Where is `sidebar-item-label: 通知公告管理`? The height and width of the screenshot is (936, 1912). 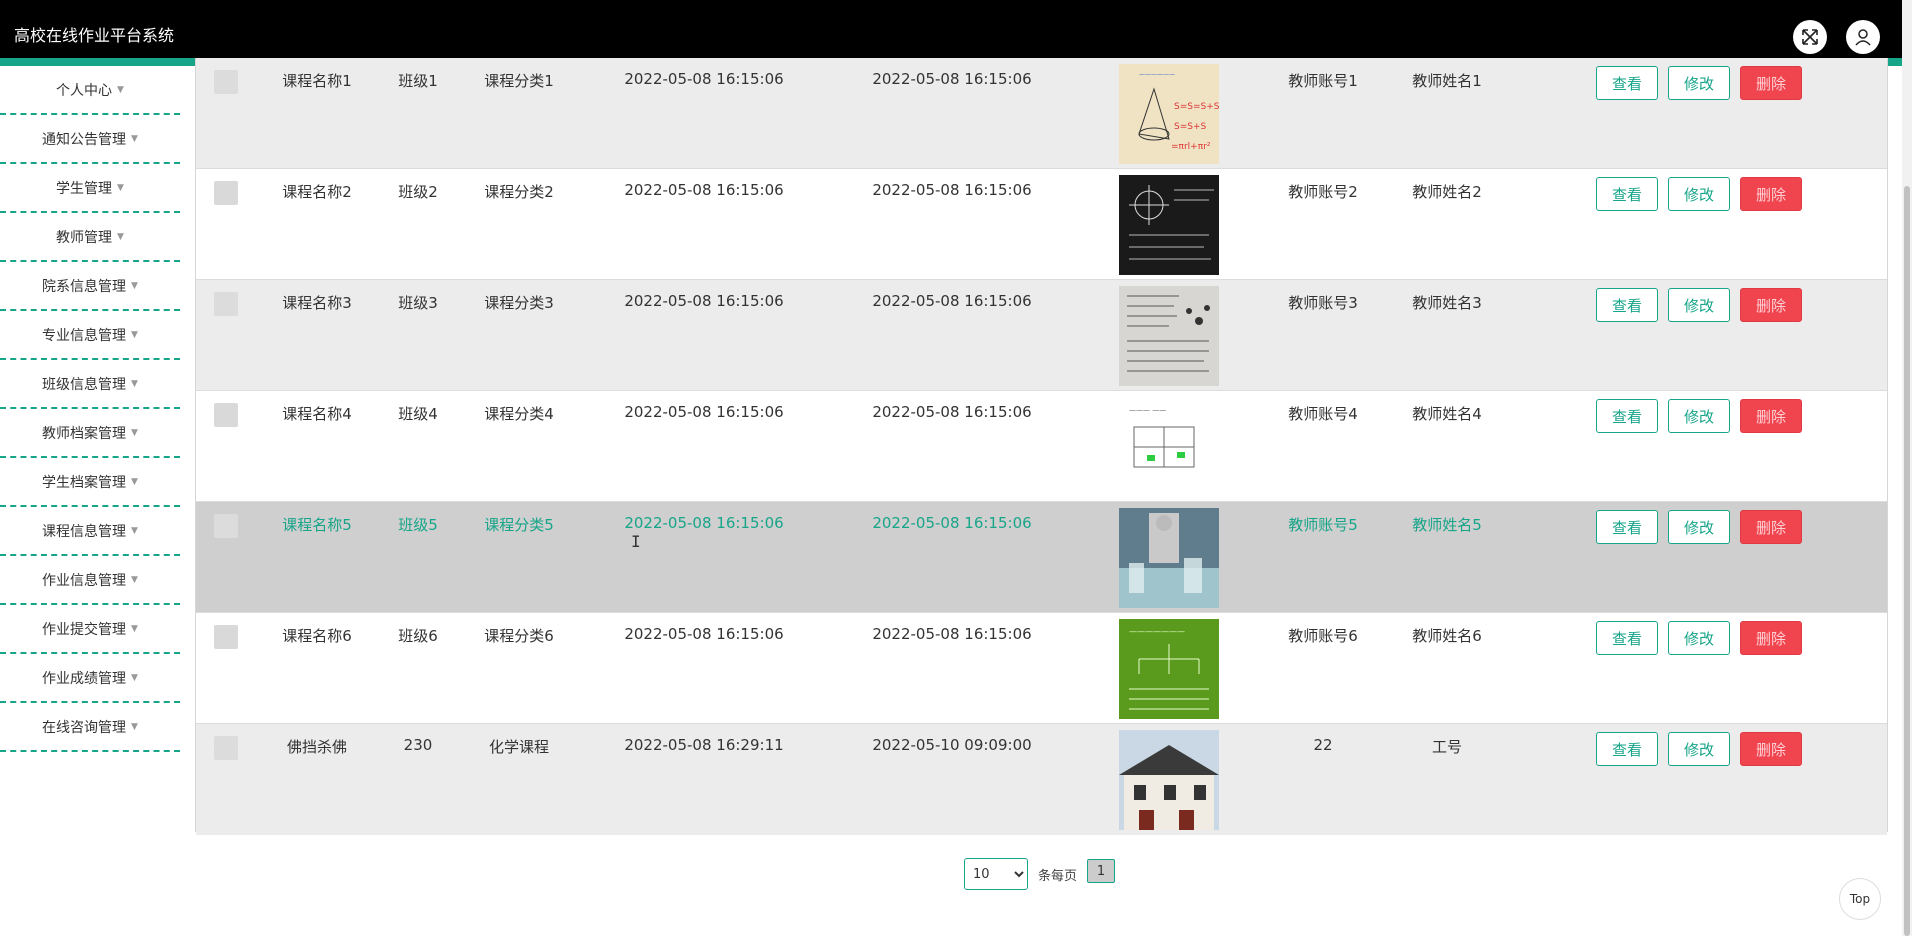
sidebar-item-label: 通知公告管理 is located at coordinates (84, 139).